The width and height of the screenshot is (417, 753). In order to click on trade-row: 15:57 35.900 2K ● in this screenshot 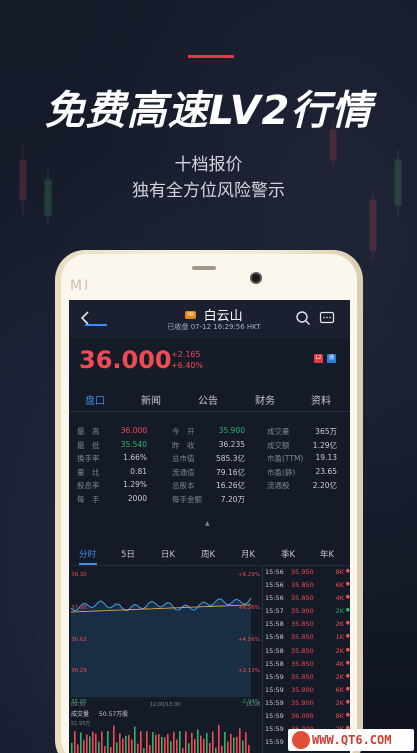, I will do `click(307, 613)`.